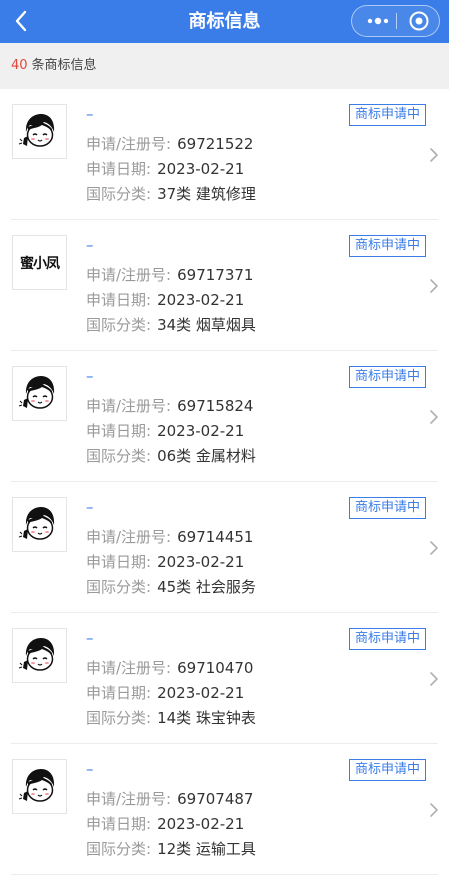 The image size is (449, 875). I want to click on trademark-logo-text: 蜜小凤, so click(40, 263).